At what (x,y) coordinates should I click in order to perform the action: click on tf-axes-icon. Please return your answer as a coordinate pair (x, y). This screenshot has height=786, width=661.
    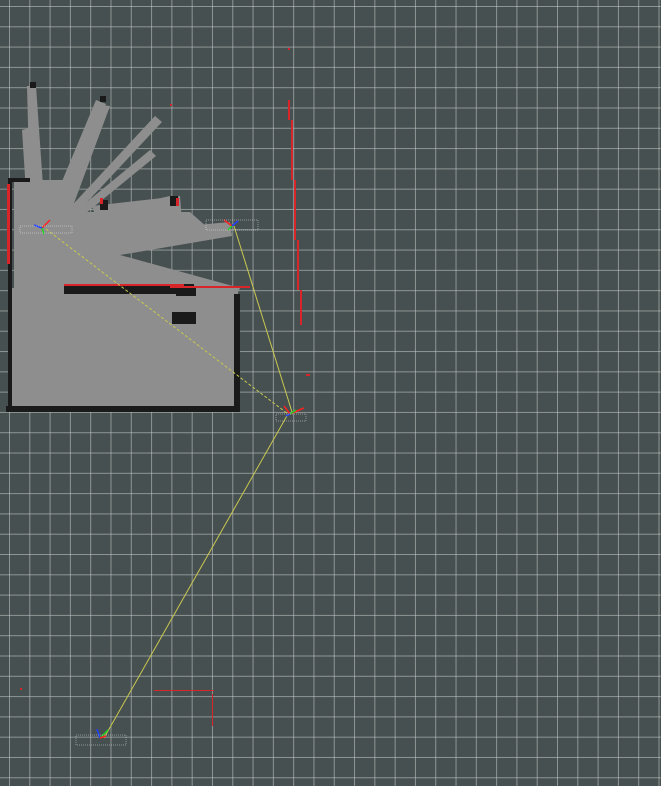
    Looking at the image, I should click on (294, 411).